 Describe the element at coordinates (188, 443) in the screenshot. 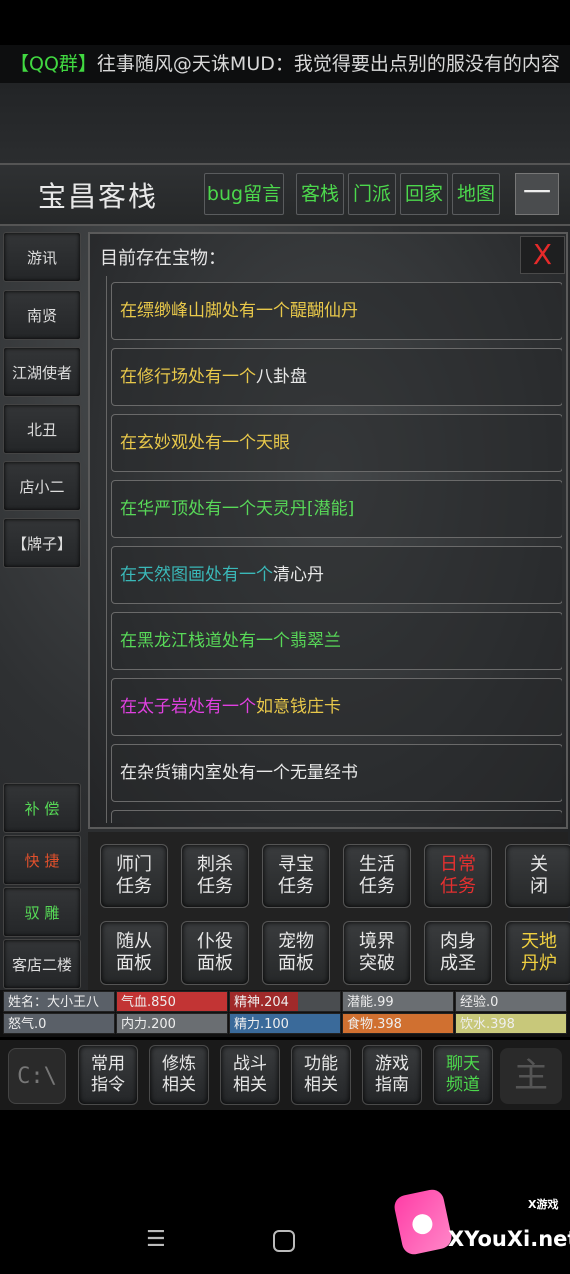

I see `treasure-location: 在玄妙观处有一个` at that location.